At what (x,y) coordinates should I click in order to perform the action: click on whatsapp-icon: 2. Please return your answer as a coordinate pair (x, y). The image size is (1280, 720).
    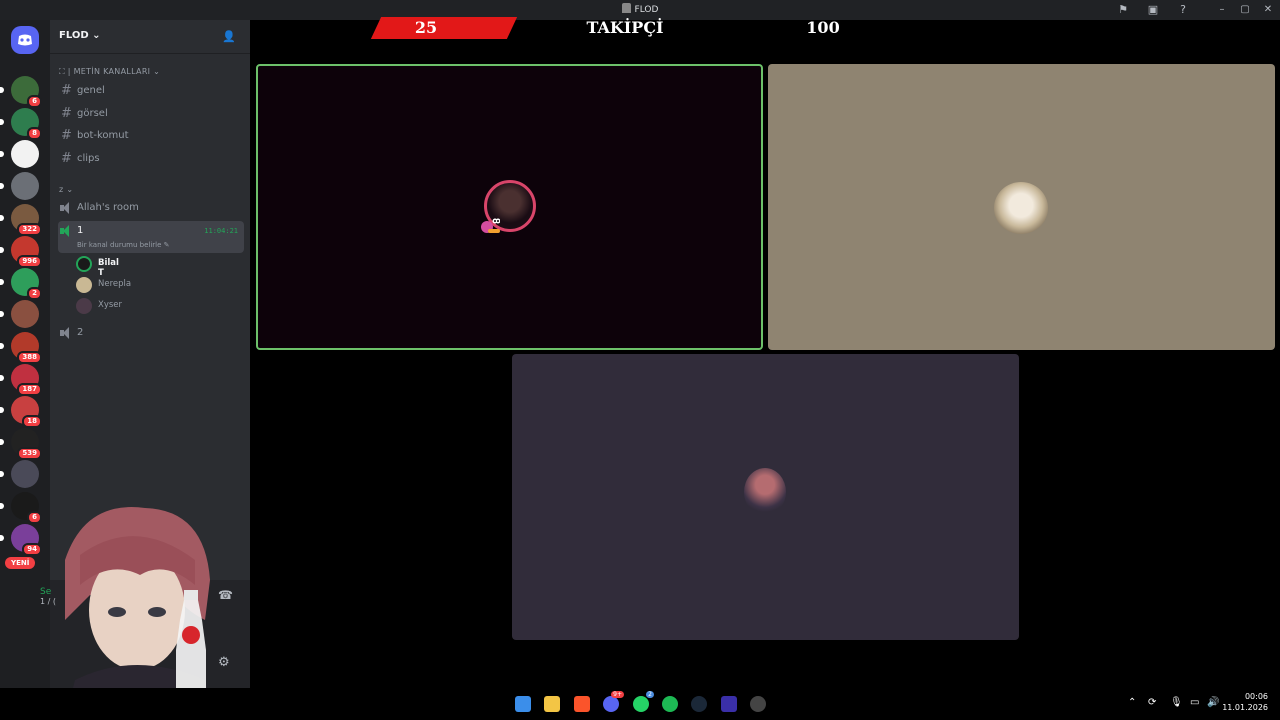
    Looking at the image, I should click on (643, 701).